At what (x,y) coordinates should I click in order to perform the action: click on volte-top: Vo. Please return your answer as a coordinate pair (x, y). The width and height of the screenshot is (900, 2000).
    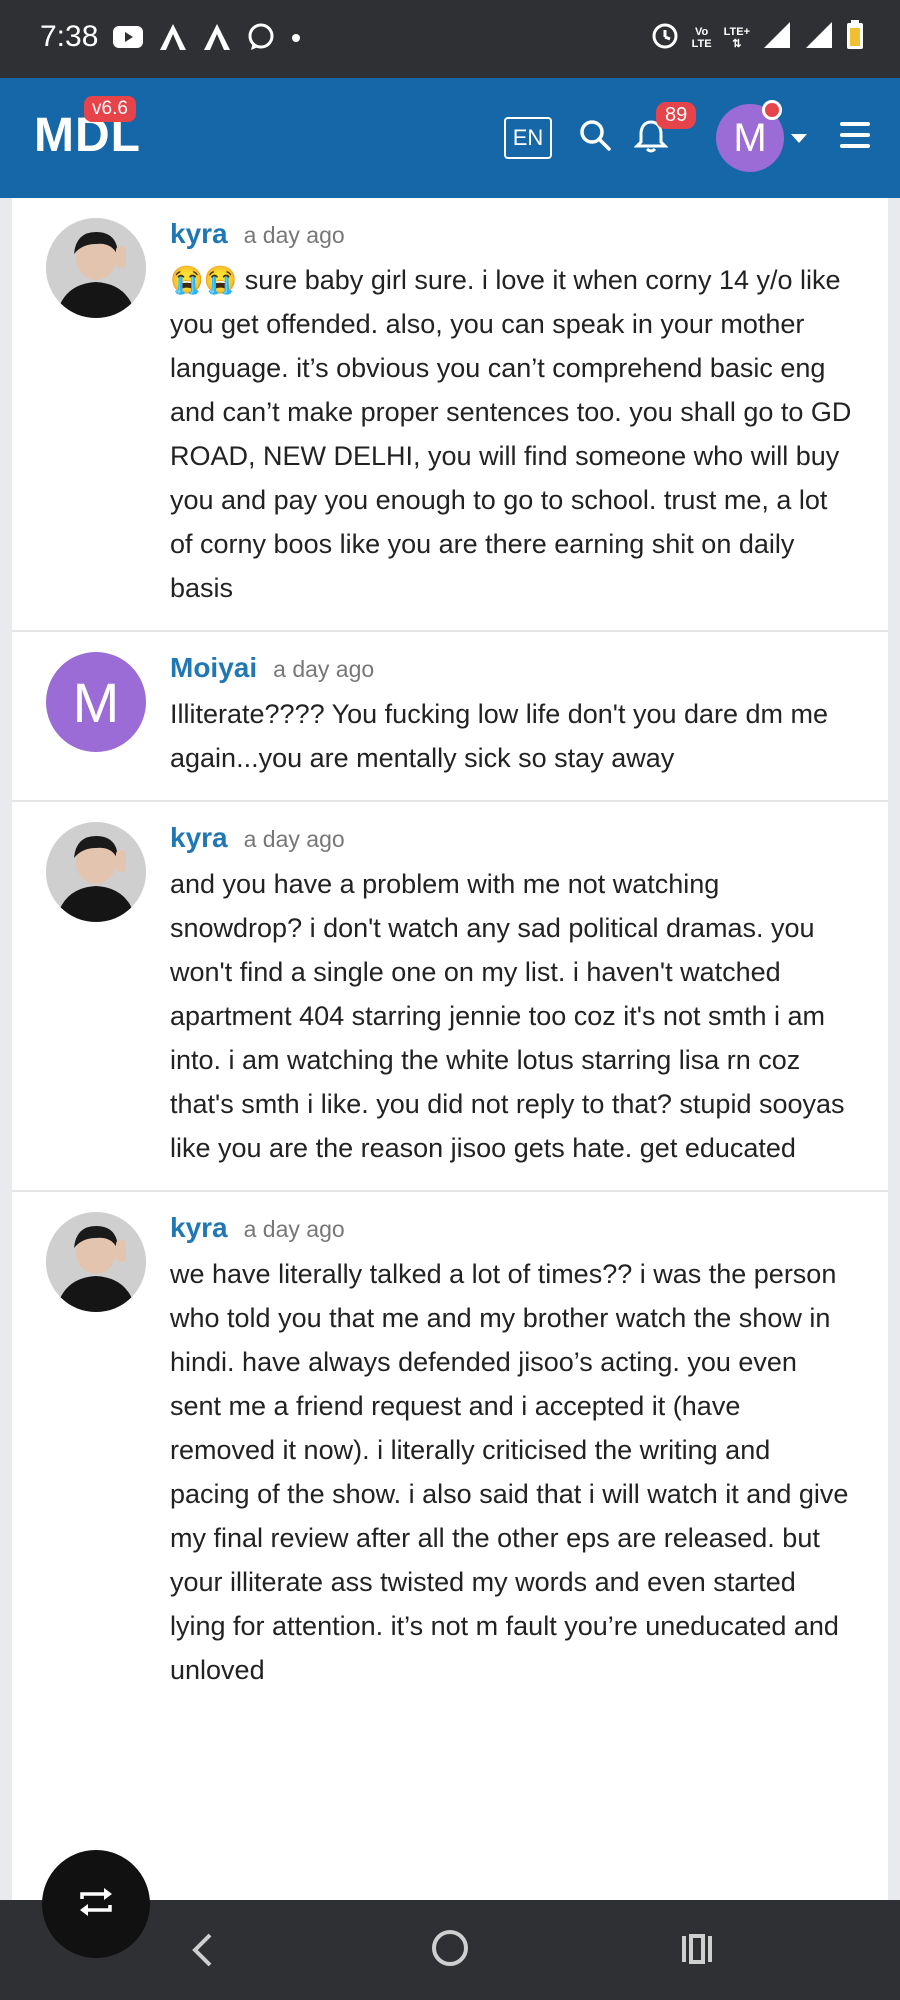
    Looking at the image, I should click on (702, 31).